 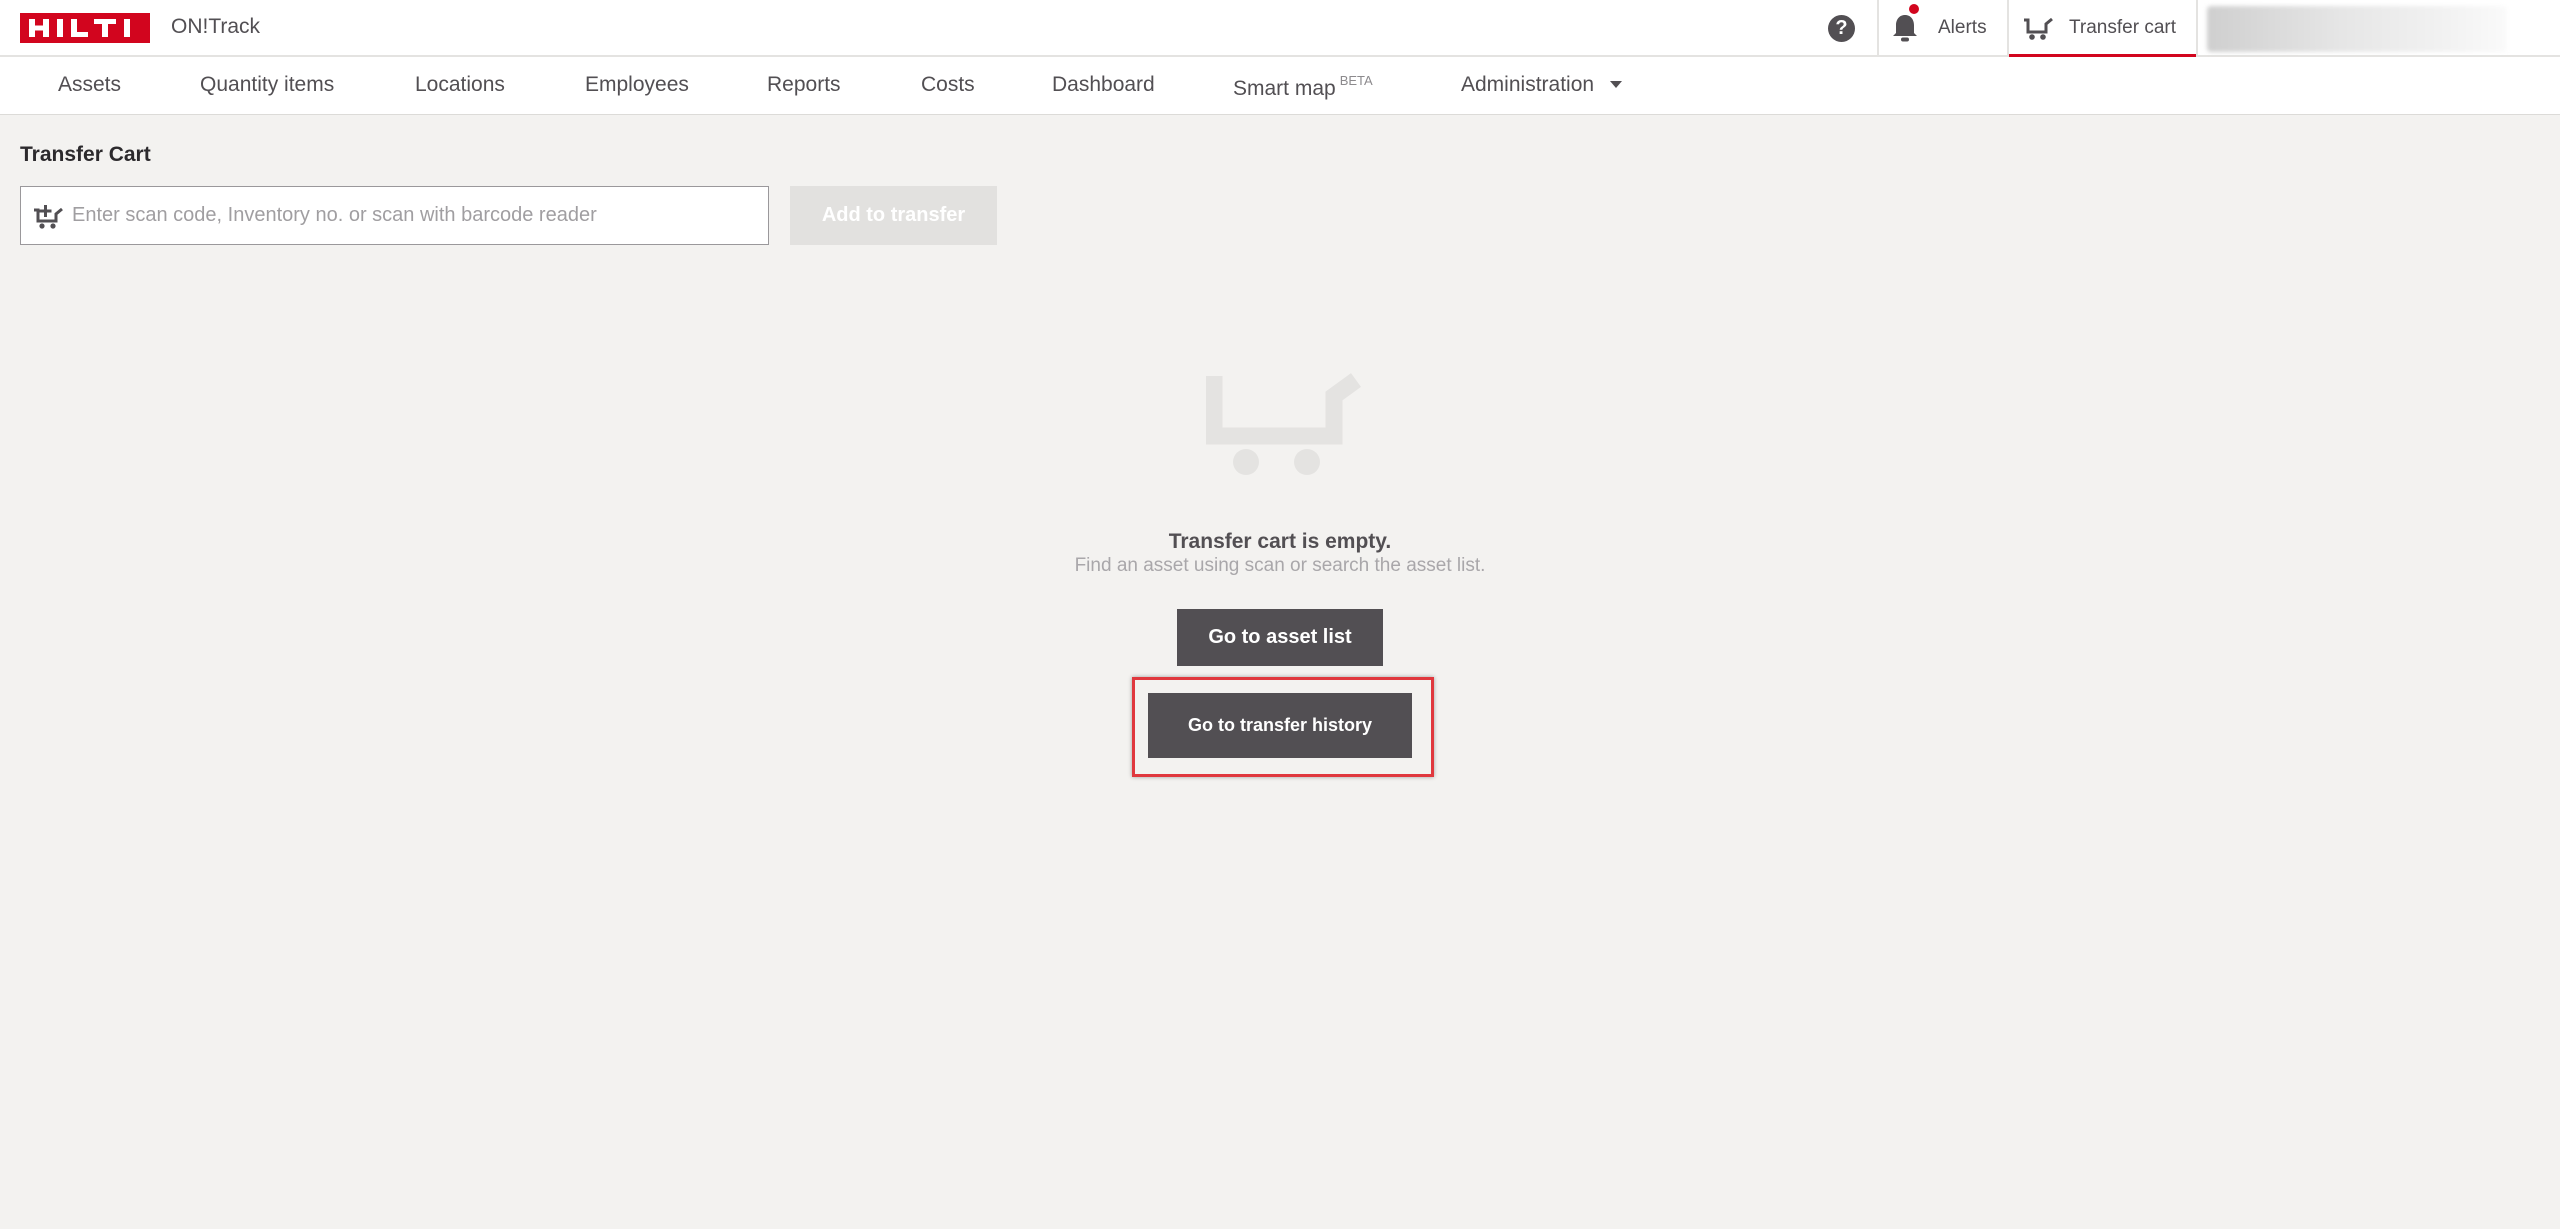 I want to click on cart-icon, so click(x=2038, y=28).